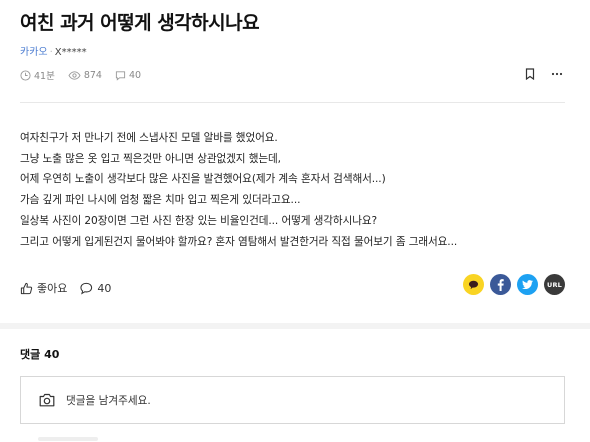 The width and height of the screenshot is (590, 442). I want to click on body-line: 여자친구가 저 만나기 전에 스냅사진 모델 알바를 했었어요., so click(149, 138).